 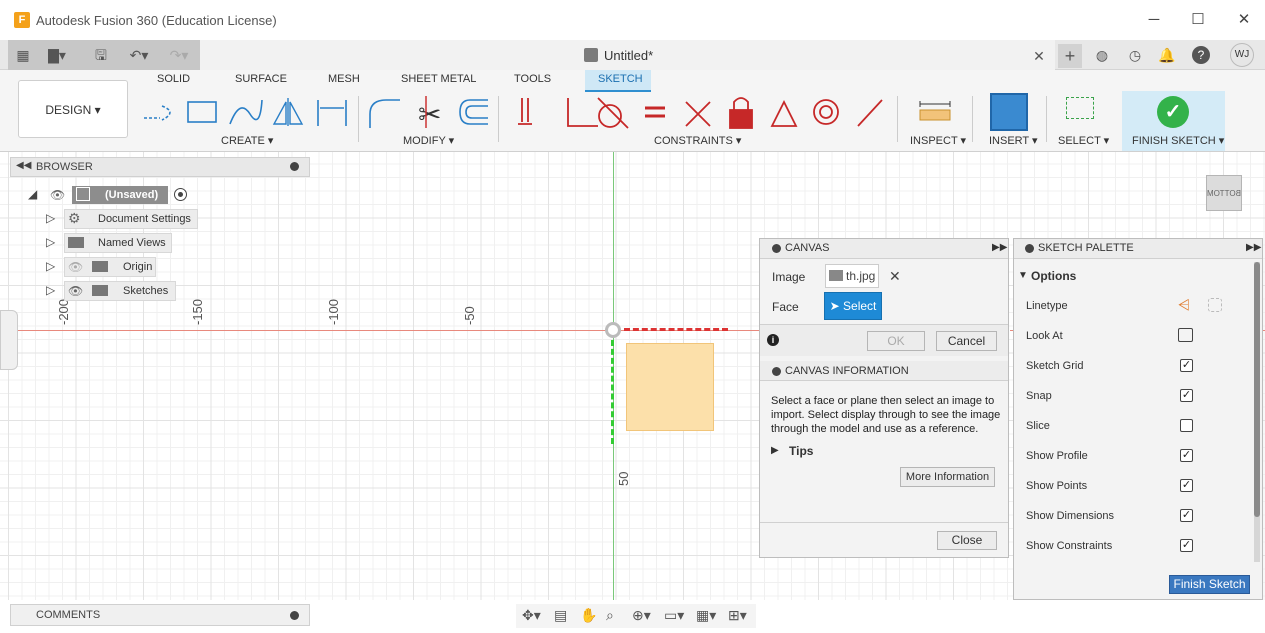 I want to click on measure-ruler-icon, so click(x=936, y=112).